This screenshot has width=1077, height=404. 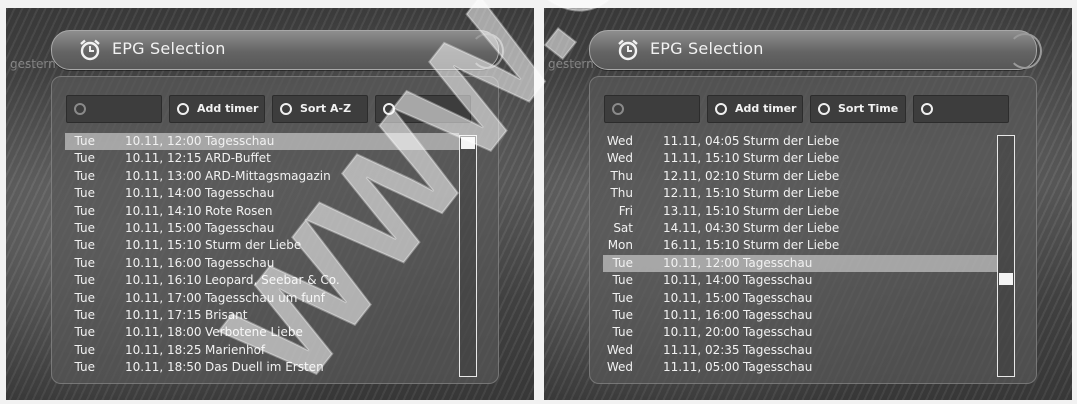 What do you see at coordinates (795, 50) in the screenshot?
I see `title-bar: gestern EPG Selection` at bounding box center [795, 50].